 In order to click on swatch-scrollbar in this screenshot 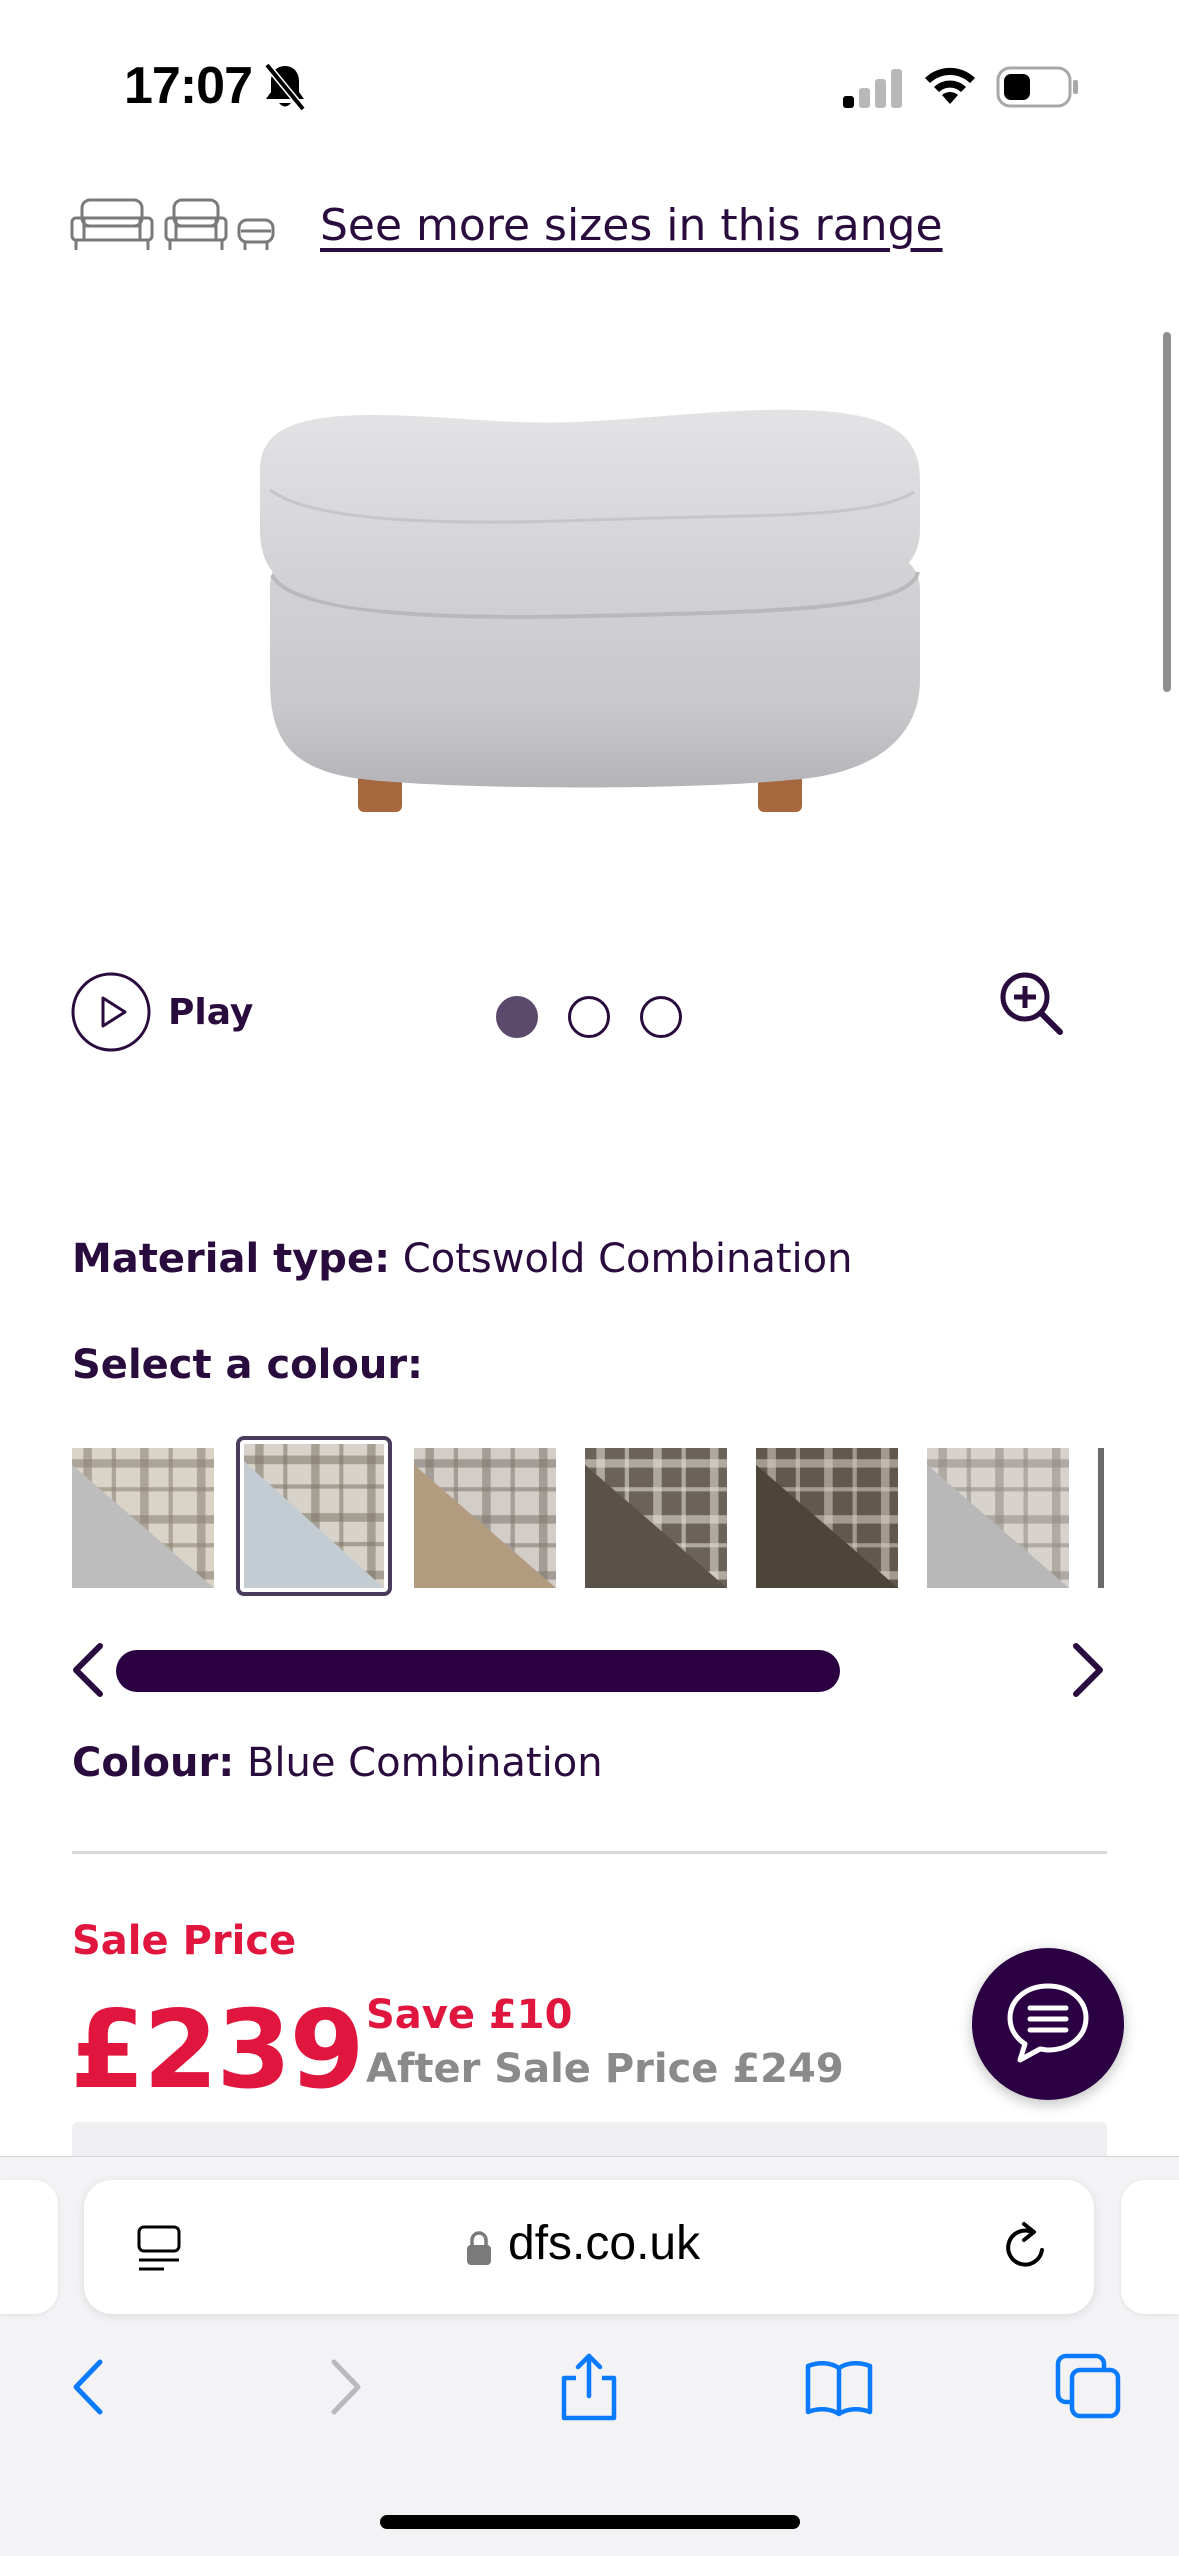, I will do `click(478, 1671)`.